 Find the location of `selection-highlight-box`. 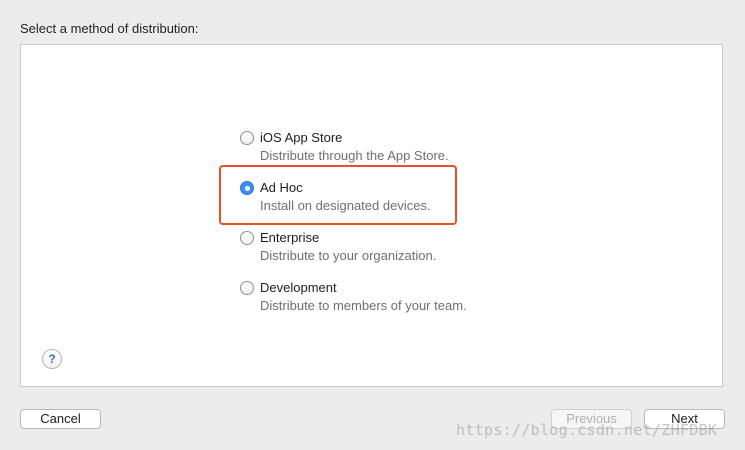

selection-highlight-box is located at coordinates (338, 195).